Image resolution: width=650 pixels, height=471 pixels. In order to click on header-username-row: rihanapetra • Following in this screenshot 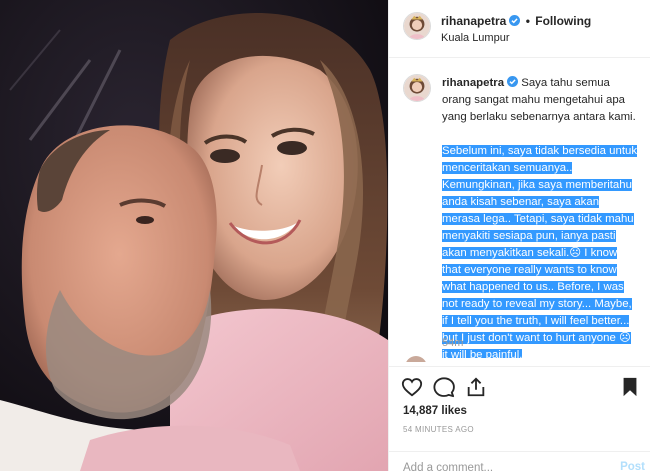, I will do `click(516, 21)`.